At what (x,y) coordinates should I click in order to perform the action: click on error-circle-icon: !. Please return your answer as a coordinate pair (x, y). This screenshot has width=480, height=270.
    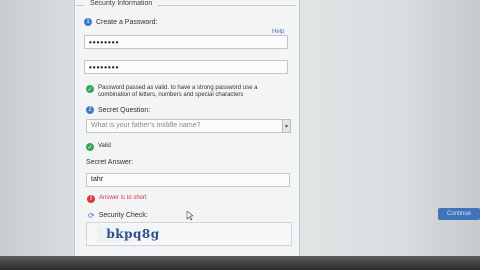
    Looking at the image, I should click on (91, 199).